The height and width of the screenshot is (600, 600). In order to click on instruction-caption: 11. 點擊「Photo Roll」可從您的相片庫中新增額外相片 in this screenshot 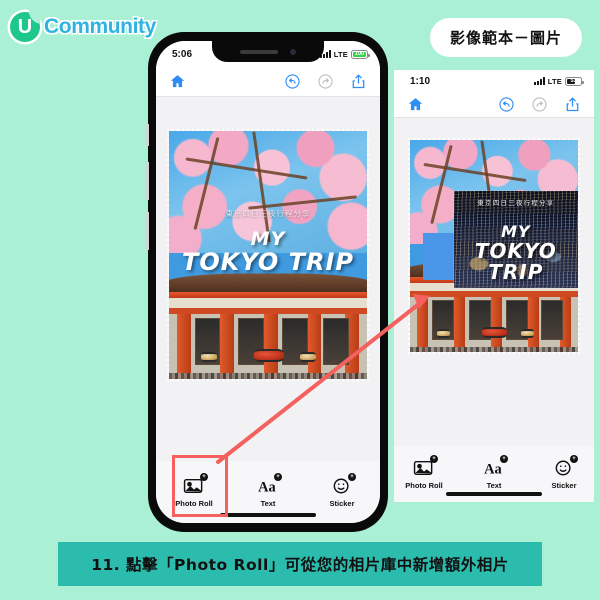, I will do `click(300, 564)`.